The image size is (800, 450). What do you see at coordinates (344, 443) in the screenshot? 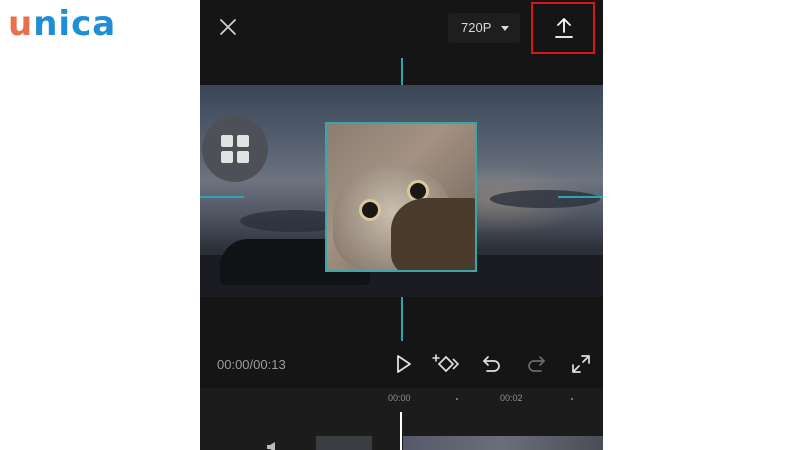
I see `track-thumbnail` at bounding box center [344, 443].